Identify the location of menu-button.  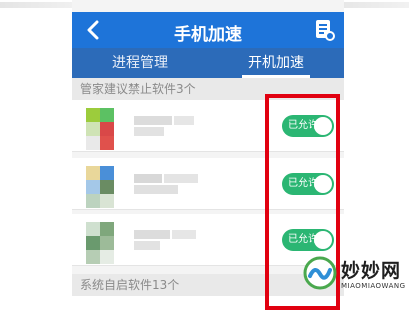
(325, 30).